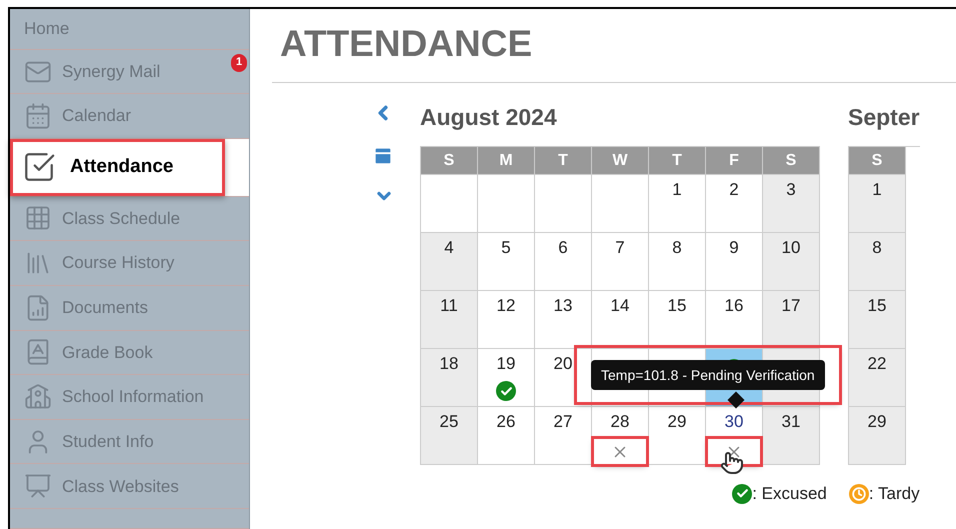 This screenshot has width=956, height=529. I want to click on day-number: 22, so click(877, 364).